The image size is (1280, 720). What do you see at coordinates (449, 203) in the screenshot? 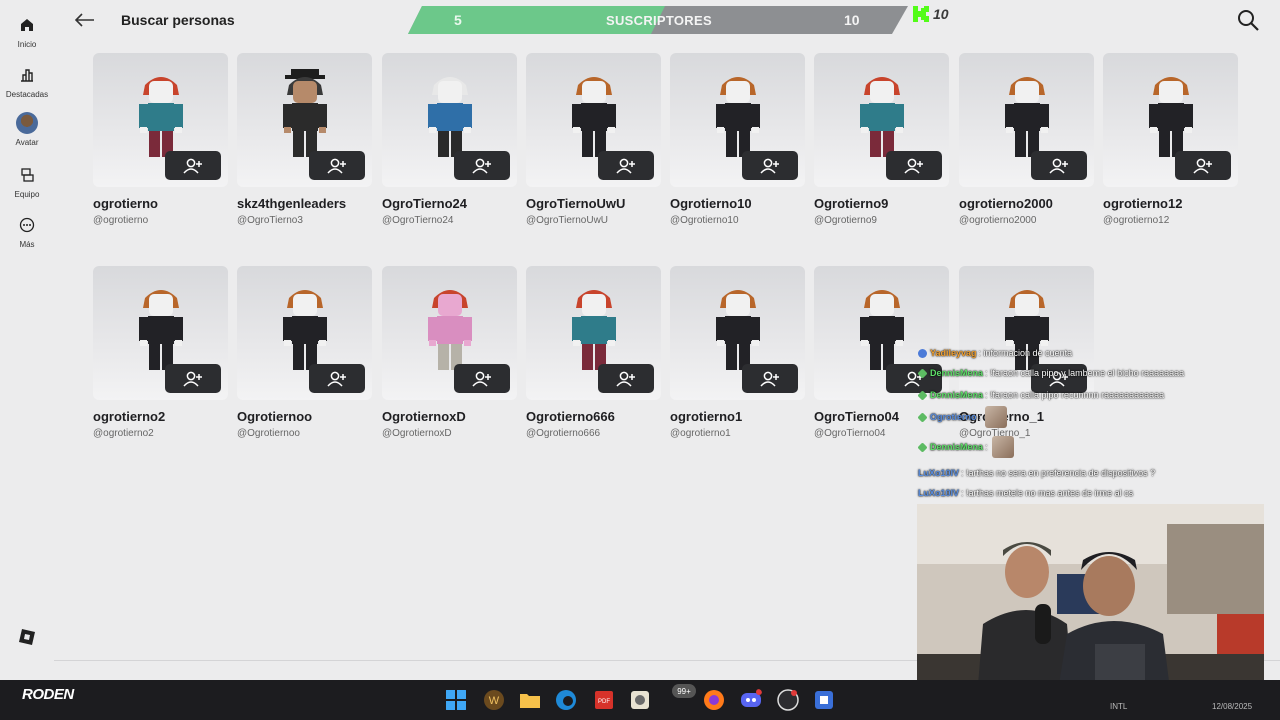
I see `person-display-name: OgroTierno24` at bounding box center [449, 203].